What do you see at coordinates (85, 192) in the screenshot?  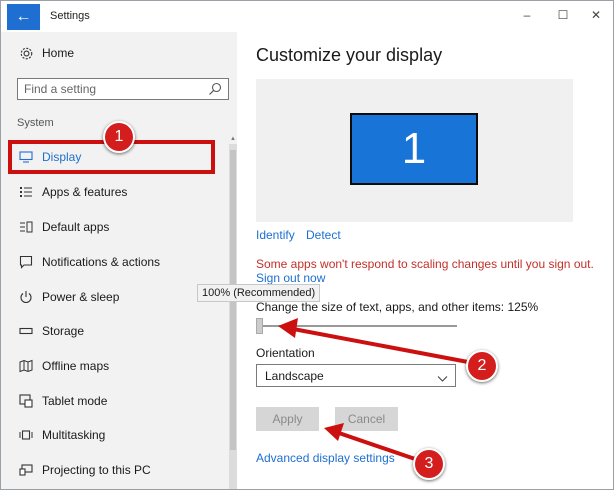 I see `sidebar-item-label: Apps & features` at bounding box center [85, 192].